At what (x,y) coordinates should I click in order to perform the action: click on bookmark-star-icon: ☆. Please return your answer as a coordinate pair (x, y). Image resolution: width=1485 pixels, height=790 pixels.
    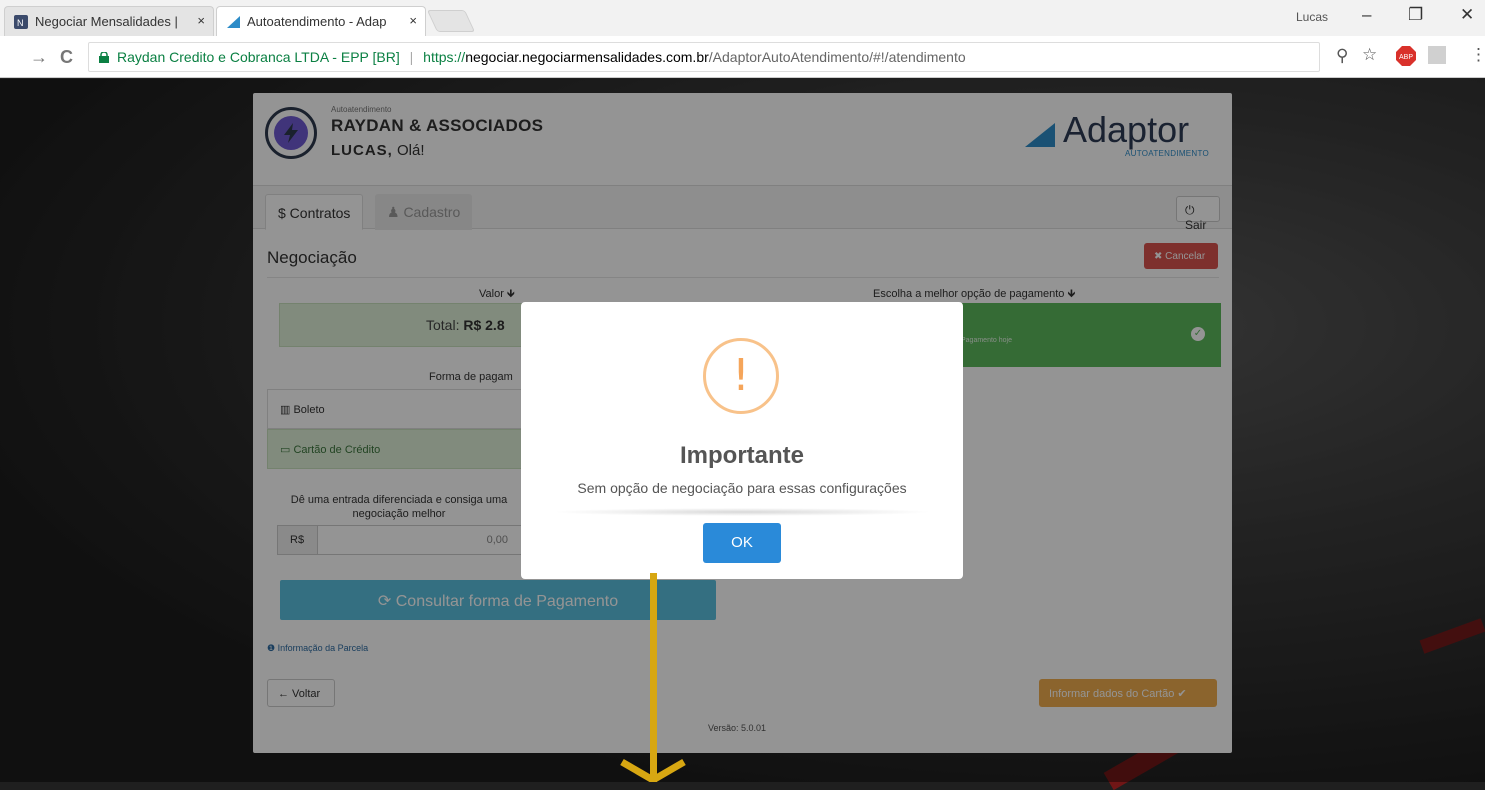
    Looking at the image, I should click on (1369, 55).